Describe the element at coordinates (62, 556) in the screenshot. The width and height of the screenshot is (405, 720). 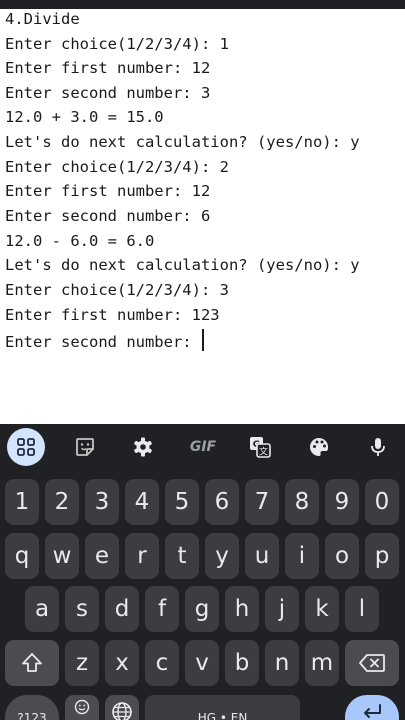
I see `key-w: w` at that location.